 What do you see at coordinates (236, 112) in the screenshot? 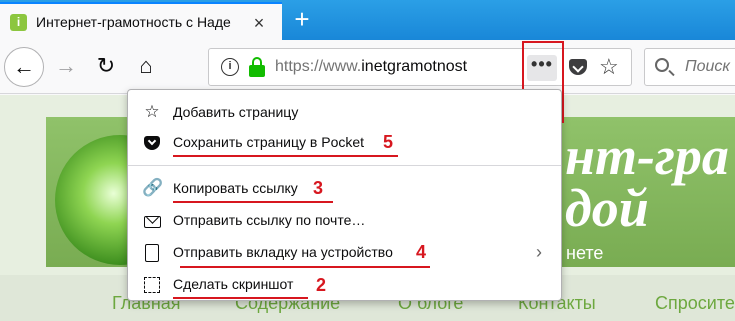
I see `menu-item-label: Добавить страницу` at bounding box center [236, 112].